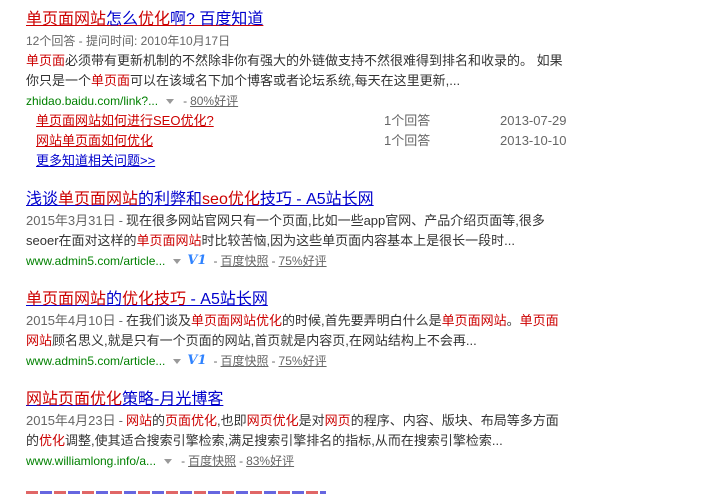  Describe the element at coordinates (366, 101) in the screenshot. I see `result-1-urlline: zhidao.baidu.com/link?... - 80%好评` at that location.